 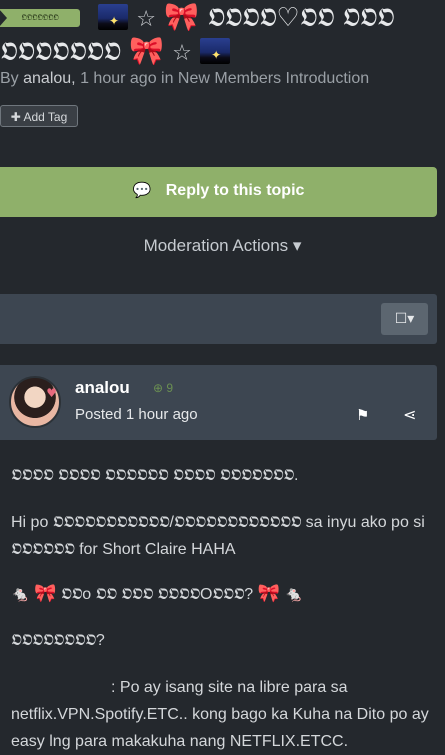 I want to click on avatar, so click(x=35, y=402).